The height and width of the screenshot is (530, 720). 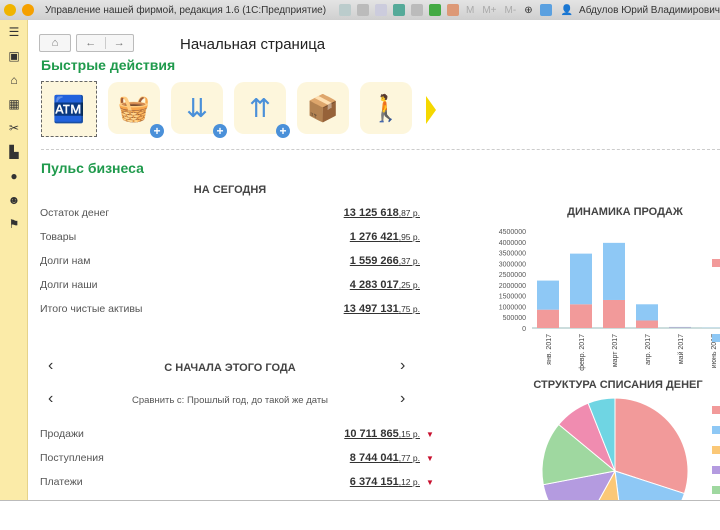 I want to click on save-icon, so click(x=345, y=10).